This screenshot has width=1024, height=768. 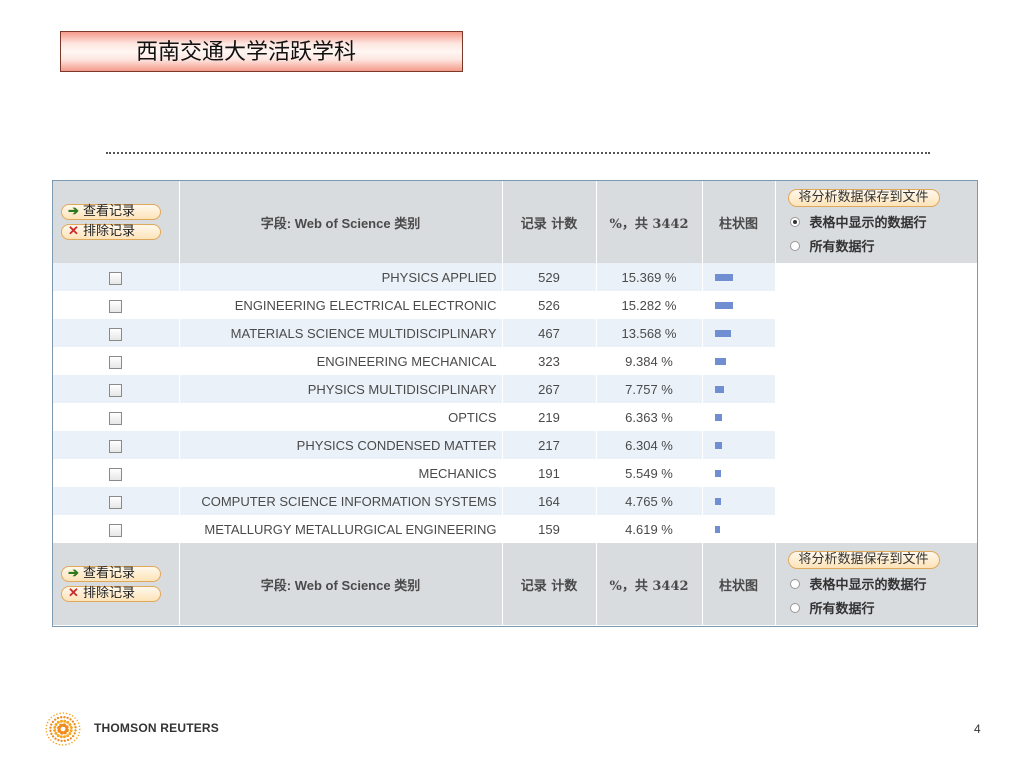 What do you see at coordinates (649, 333) in the screenshot?
I see `percent-cell: 13.568 %` at bounding box center [649, 333].